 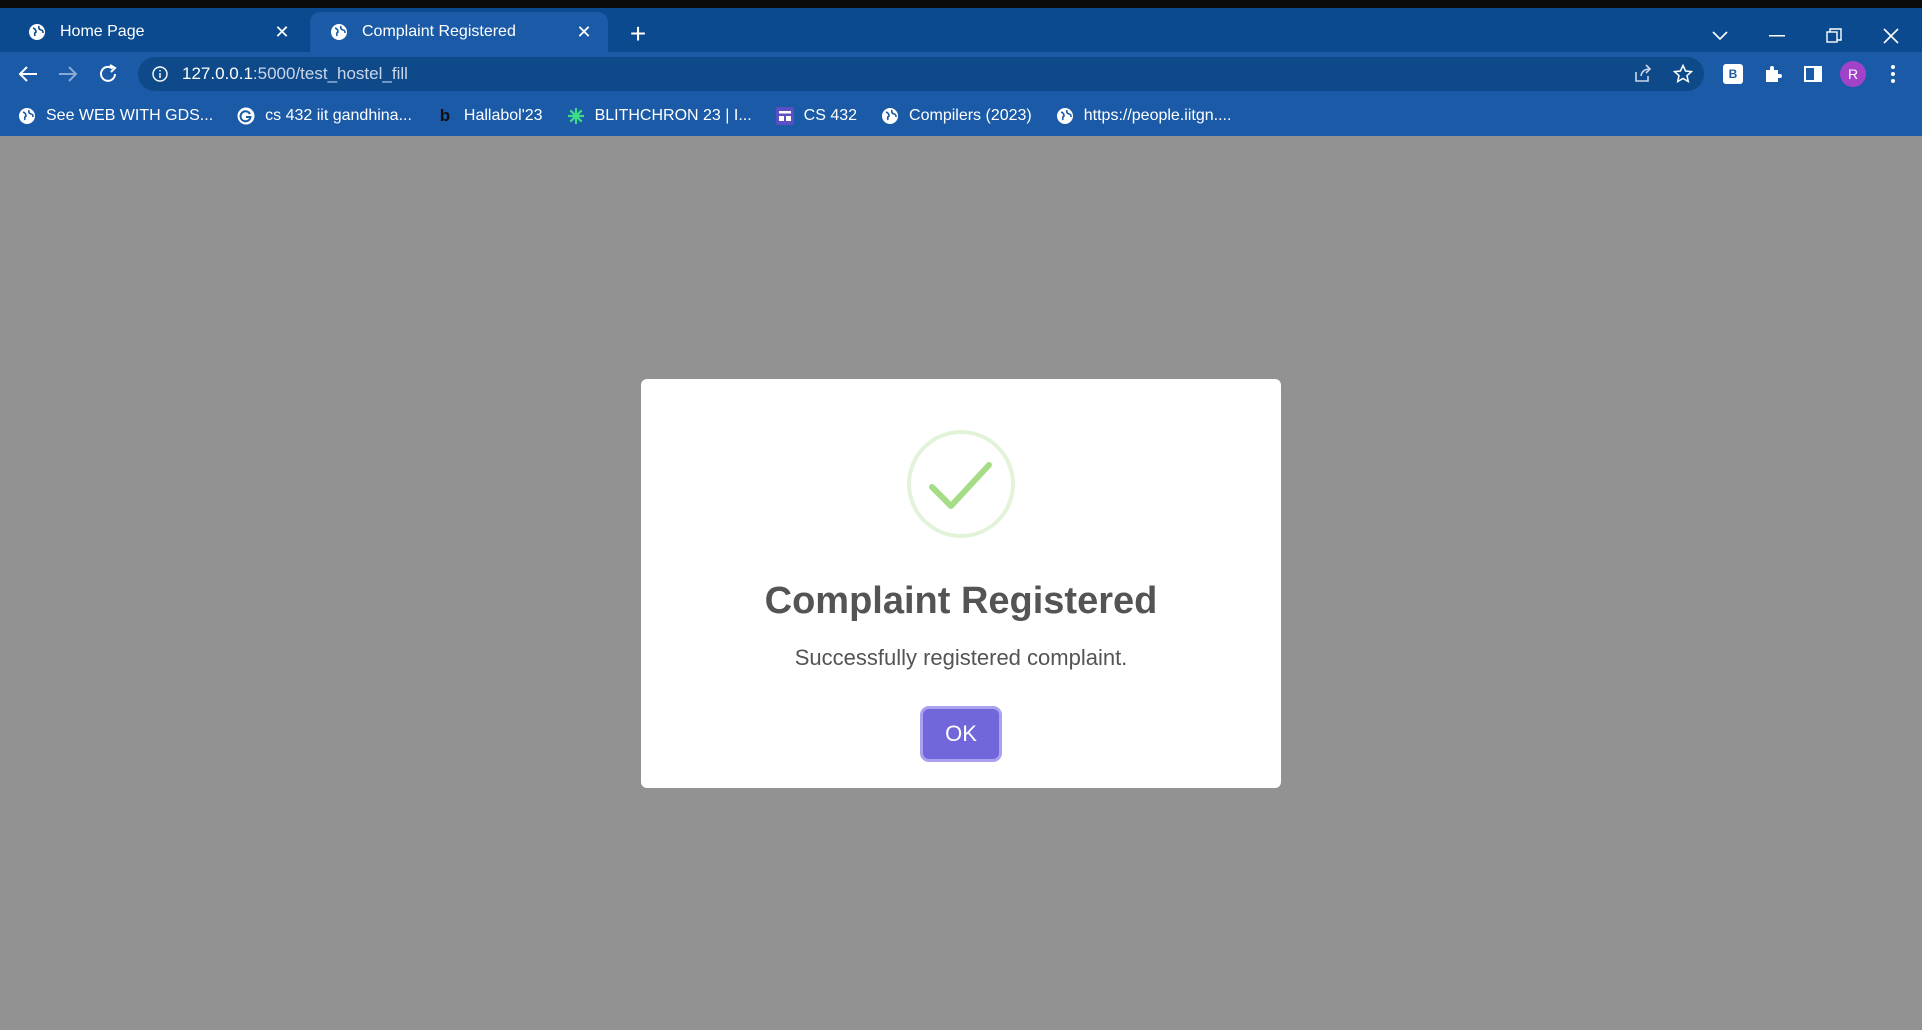 I want to click on close-icon, so click(x=1891, y=36).